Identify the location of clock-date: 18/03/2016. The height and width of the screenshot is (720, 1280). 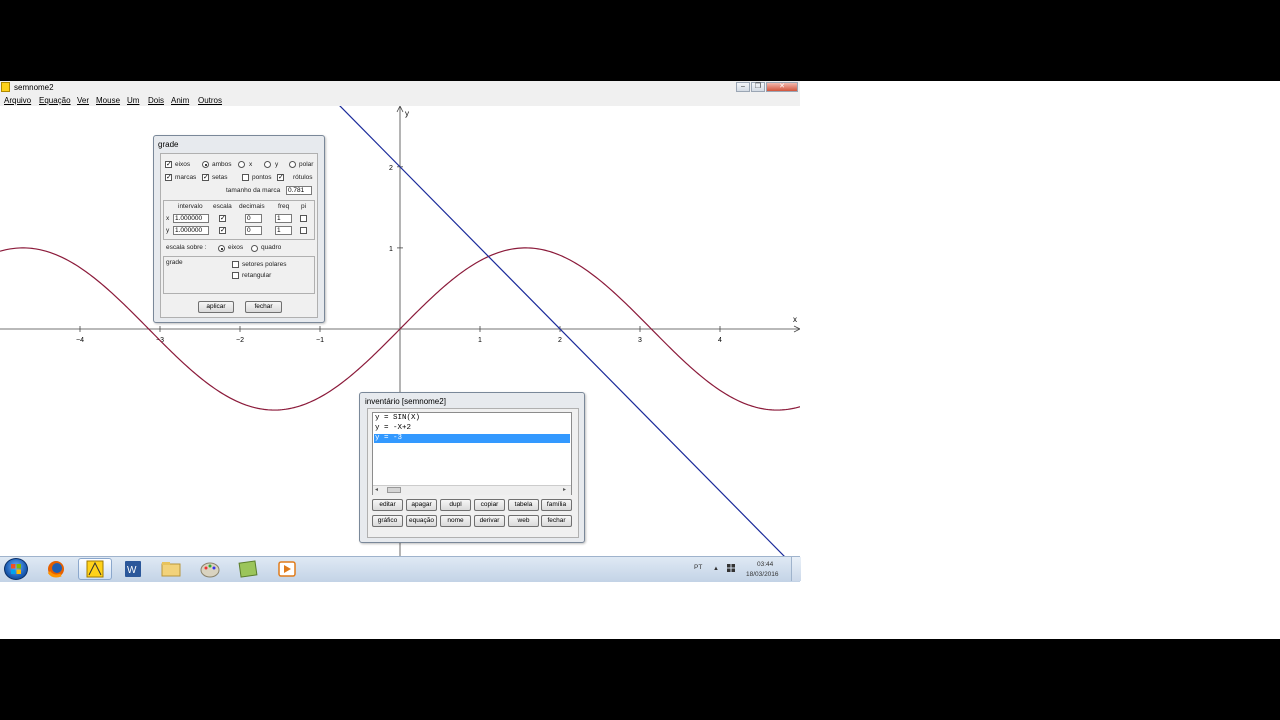
(762, 575).